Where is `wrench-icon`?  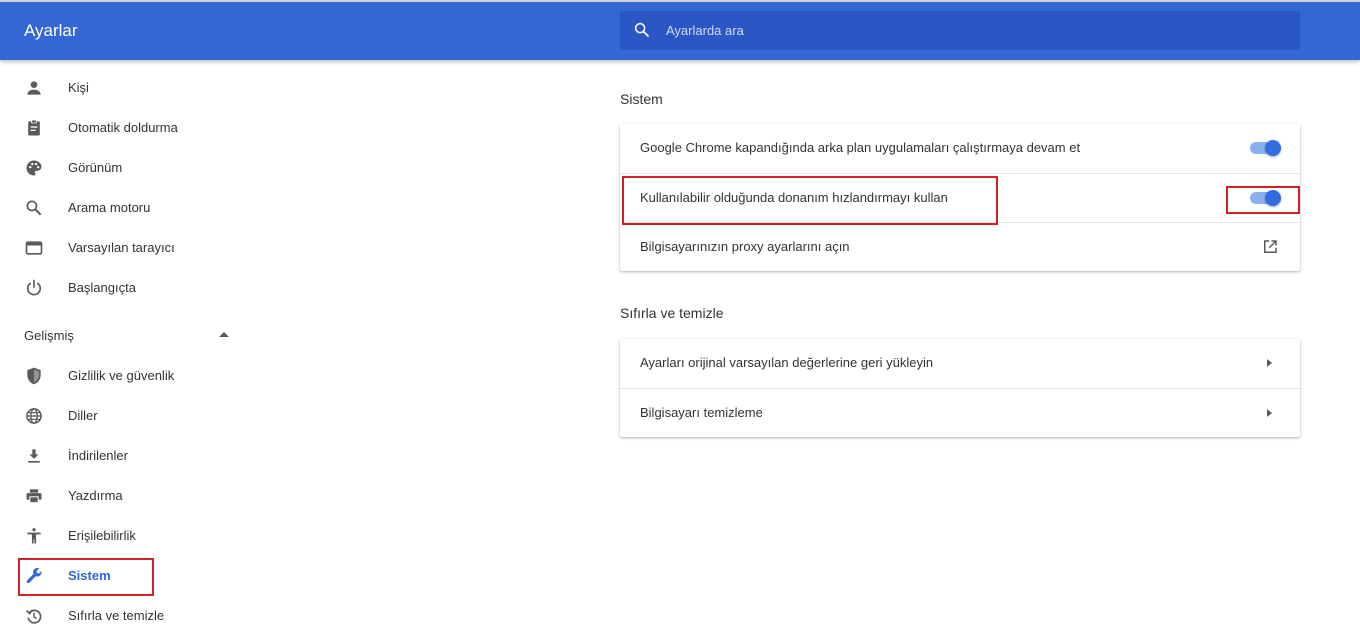
wrench-icon is located at coordinates (34, 575).